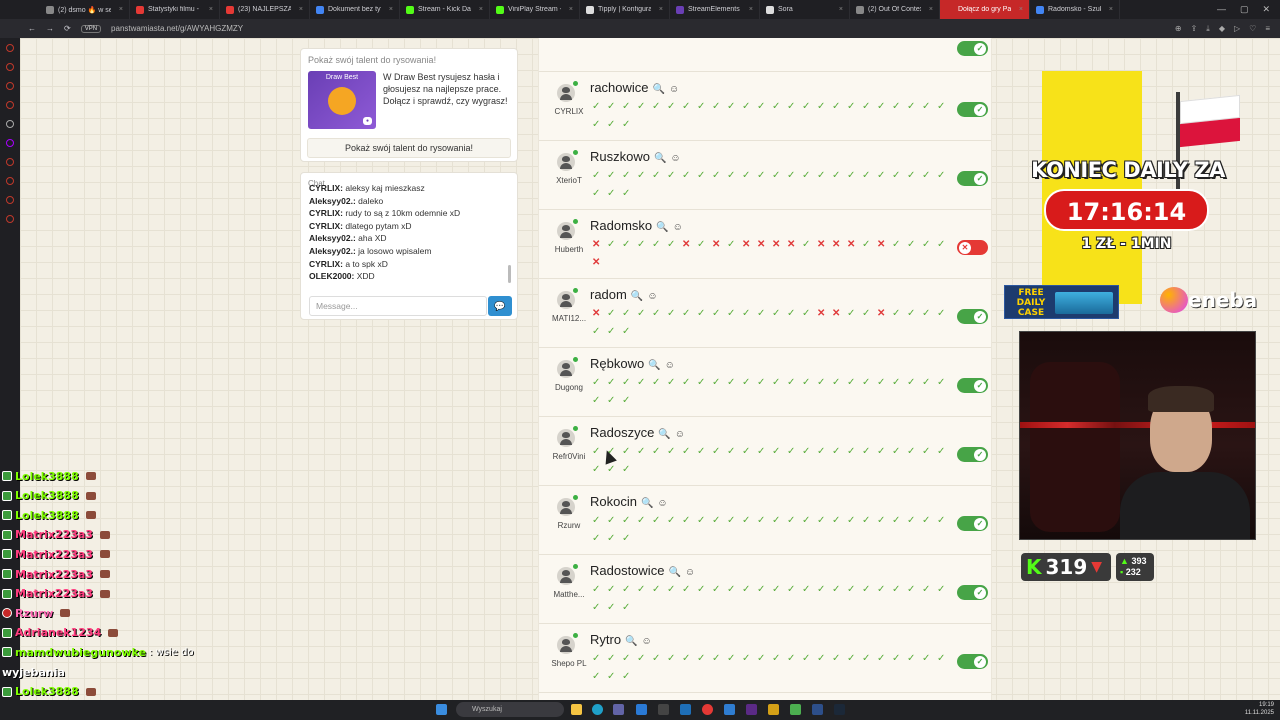 The image size is (1280, 720). What do you see at coordinates (441, 709) in the screenshot?
I see `windows-start-icon` at bounding box center [441, 709].